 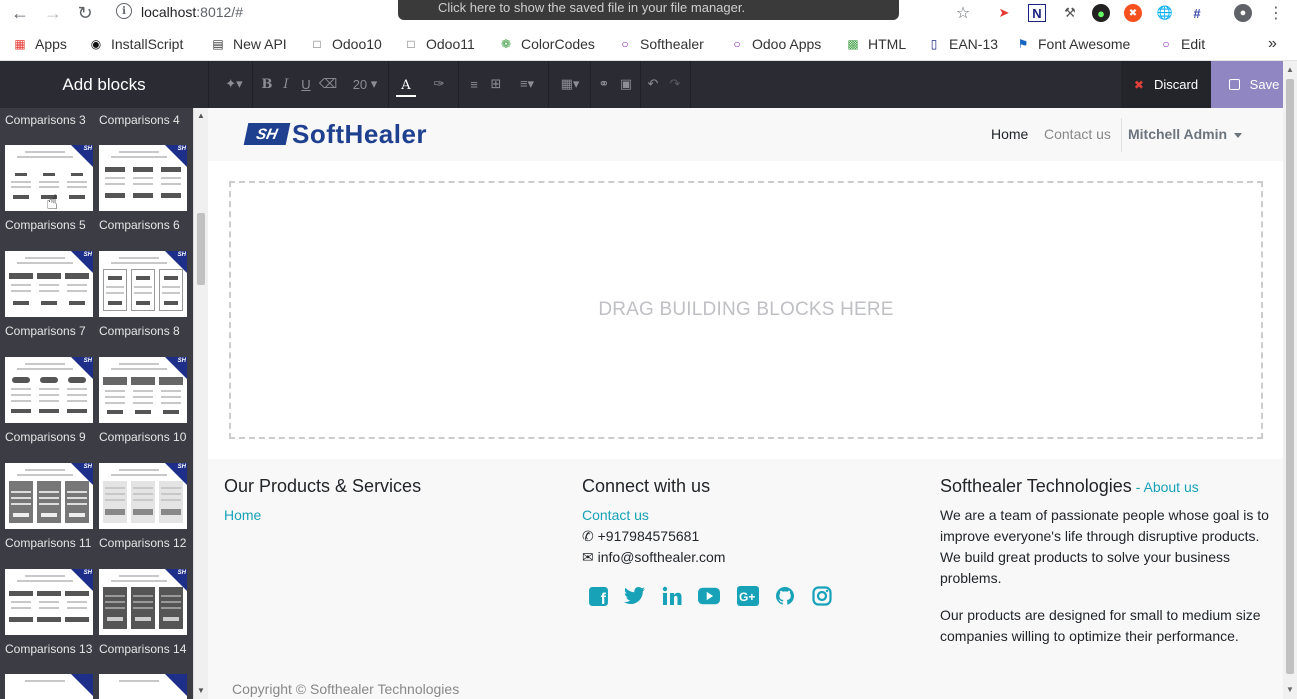 I want to click on site-info-icon: i, so click(x=124, y=11).